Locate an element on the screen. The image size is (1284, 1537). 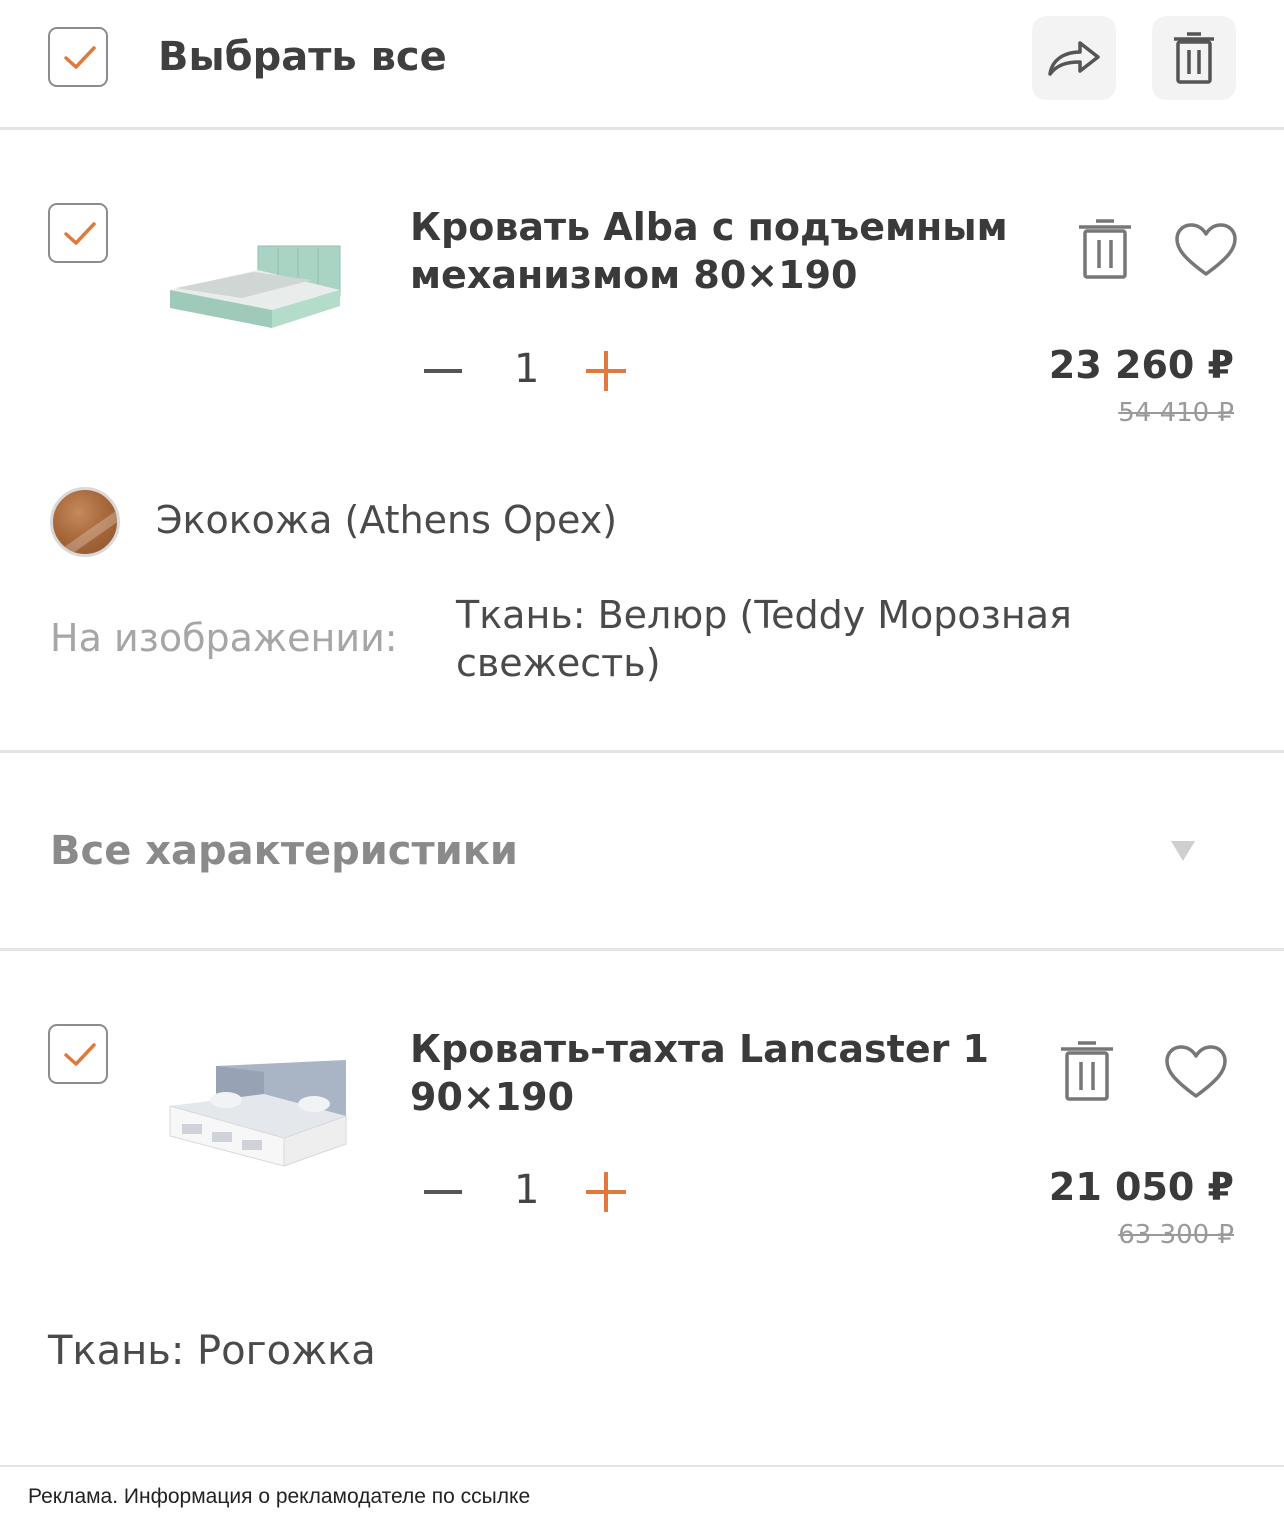
product-2-title-line2: 90×190 is located at coordinates (492, 1097).